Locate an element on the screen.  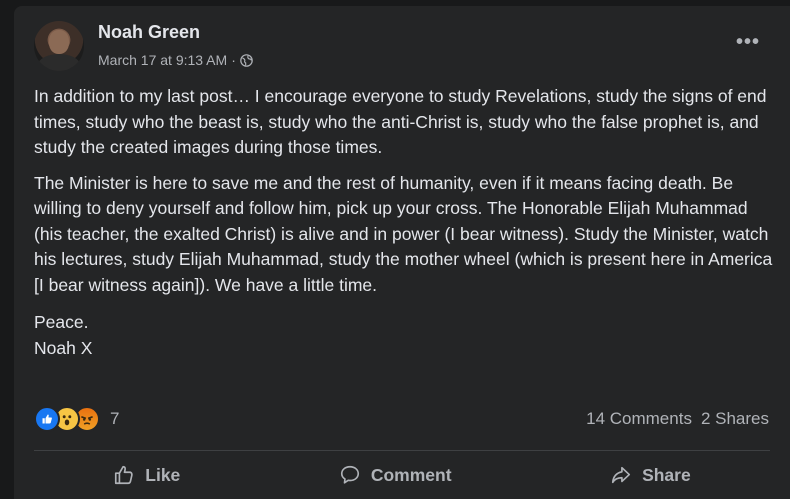
reaction-summary: 7 is located at coordinates (76, 419).